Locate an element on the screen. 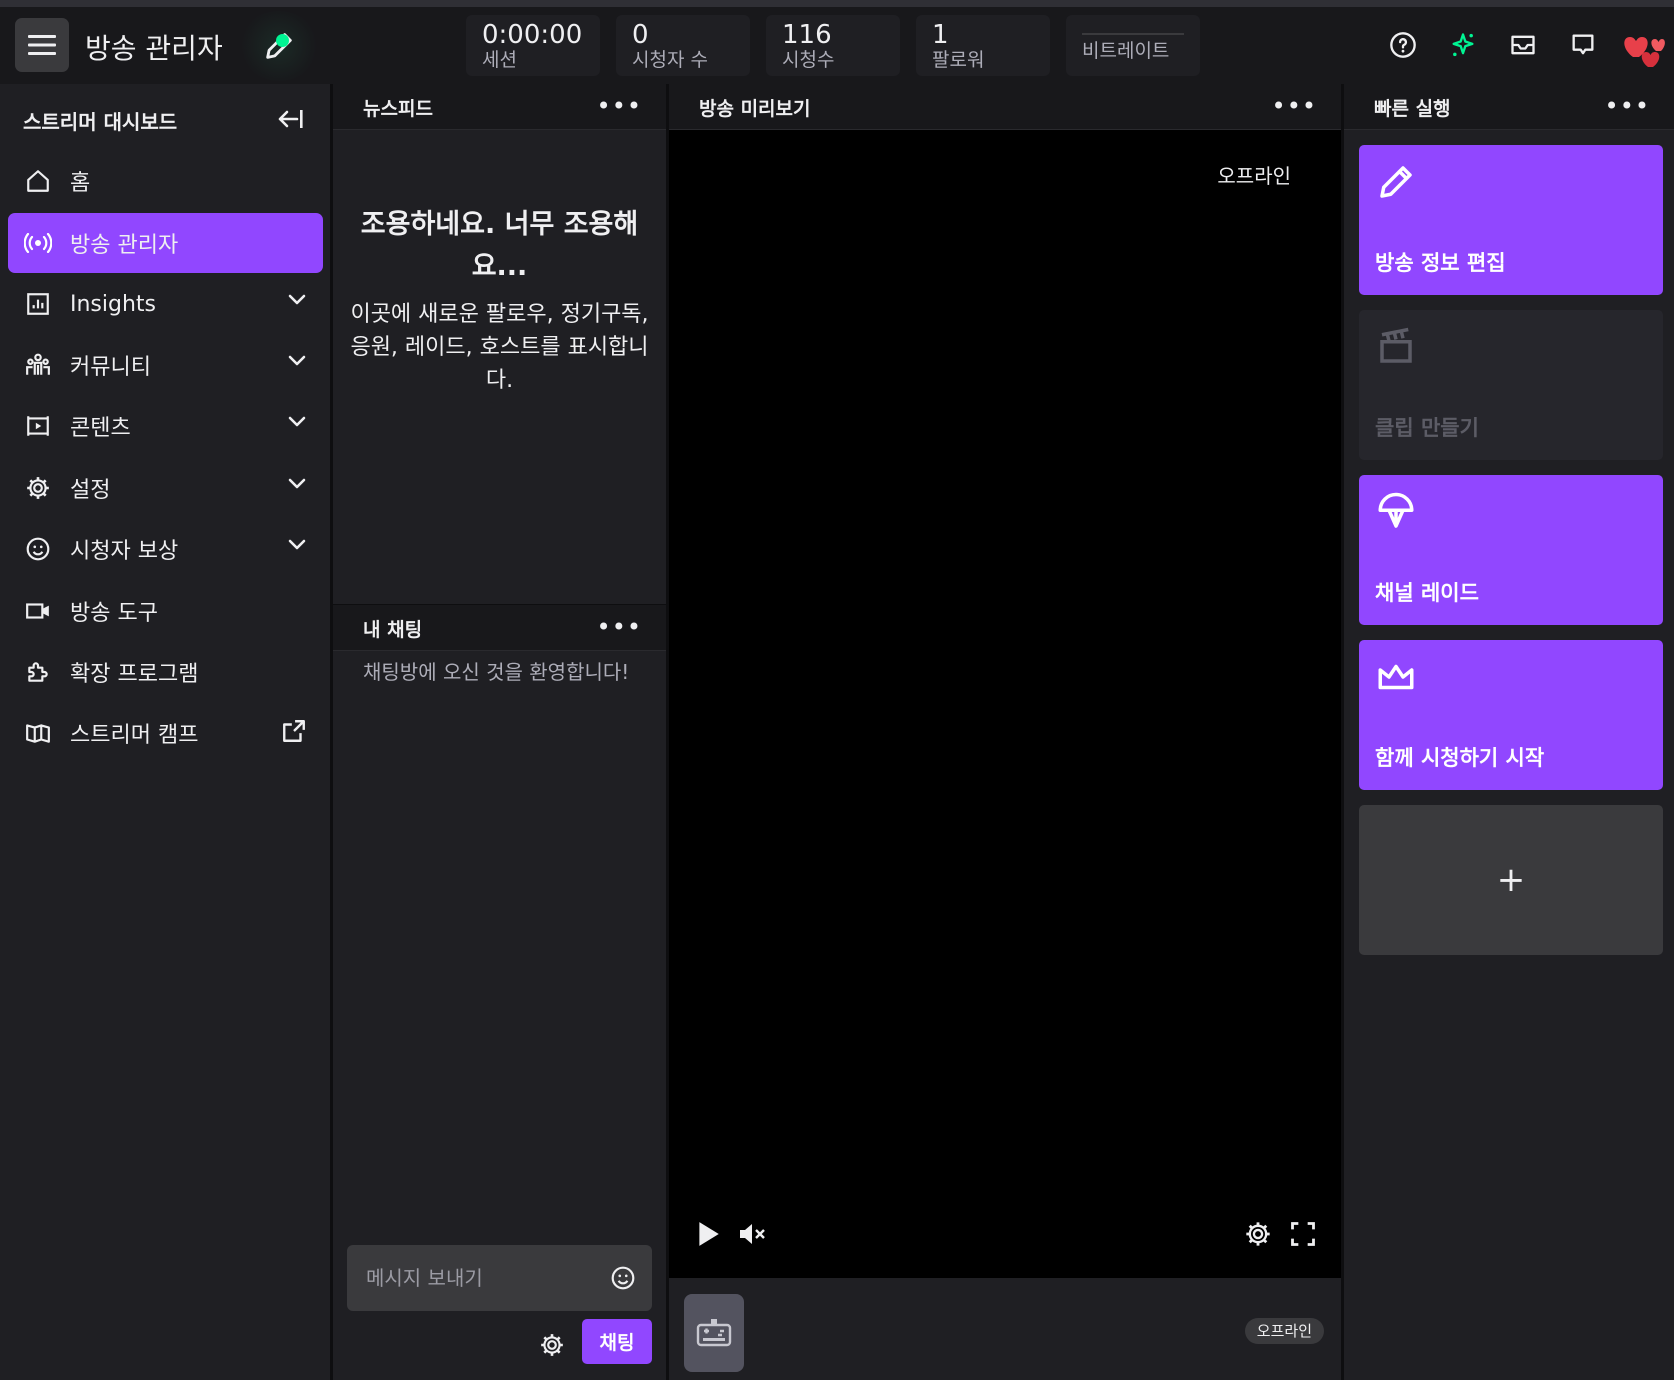 The image size is (1674, 1380). sidebar-item-label: Insights is located at coordinates (113, 304).